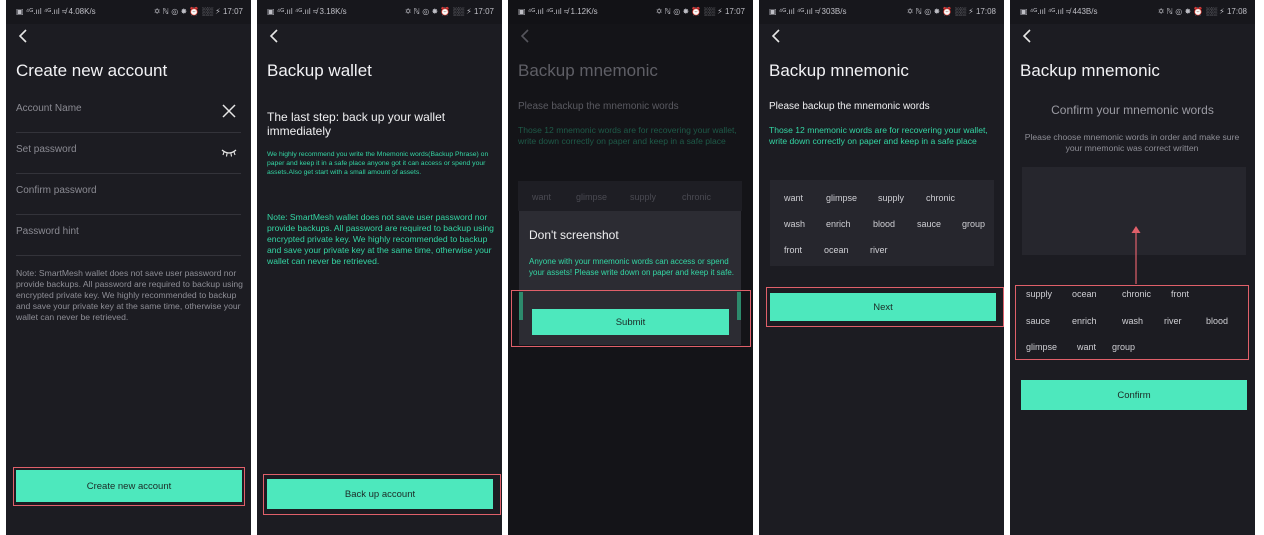 The image size is (1264, 535). What do you see at coordinates (229, 111) in the screenshot?
I see `clear-icon` at bounding box center [229, 111].